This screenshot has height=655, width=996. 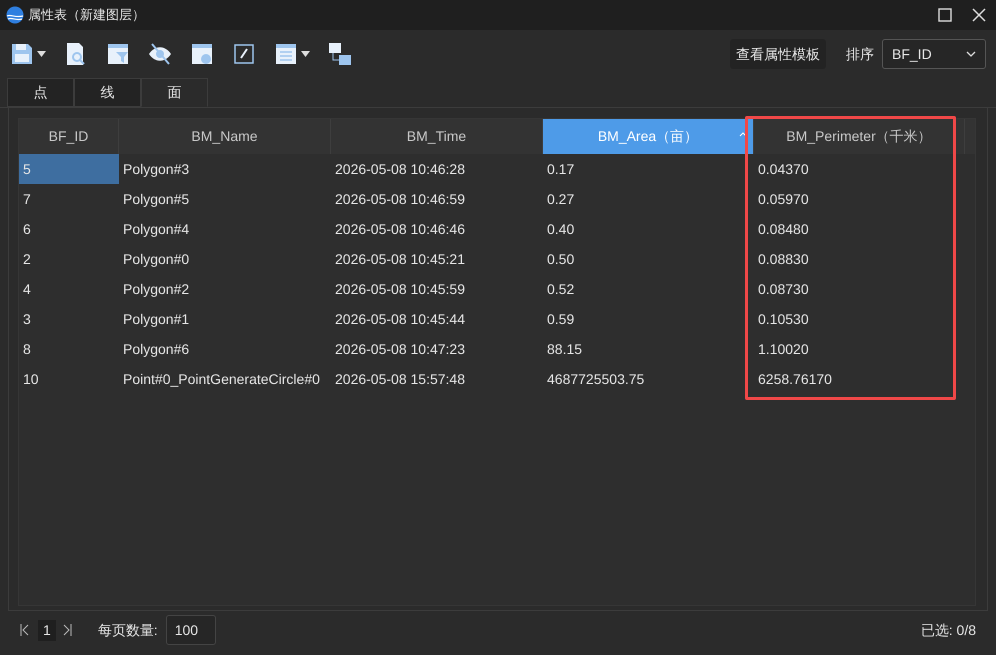 What do you see at coordinates (783, 349) in the screenshot?
I see `table-cell-text: 1.10020` at bounding box center [783, 349].